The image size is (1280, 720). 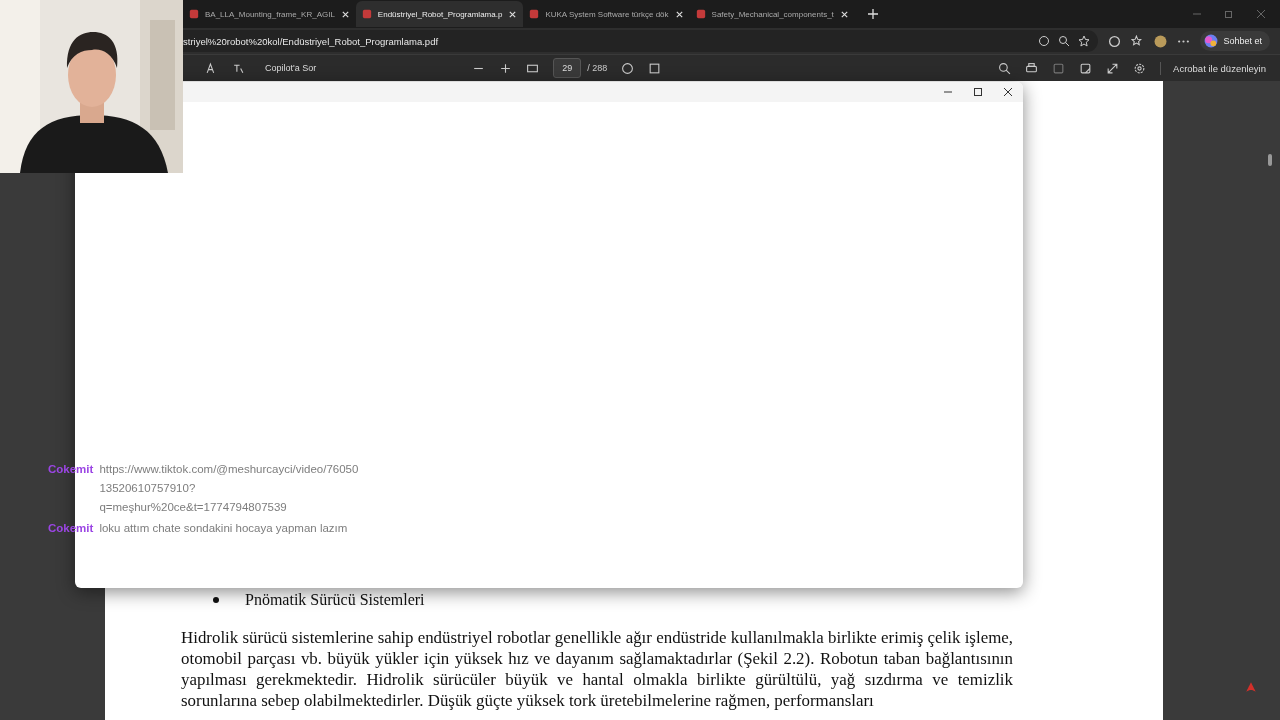 What do you see at coordinates (216, 600) in the screenshot?
I see `bullet-icon` at bounding box center [216, 600].